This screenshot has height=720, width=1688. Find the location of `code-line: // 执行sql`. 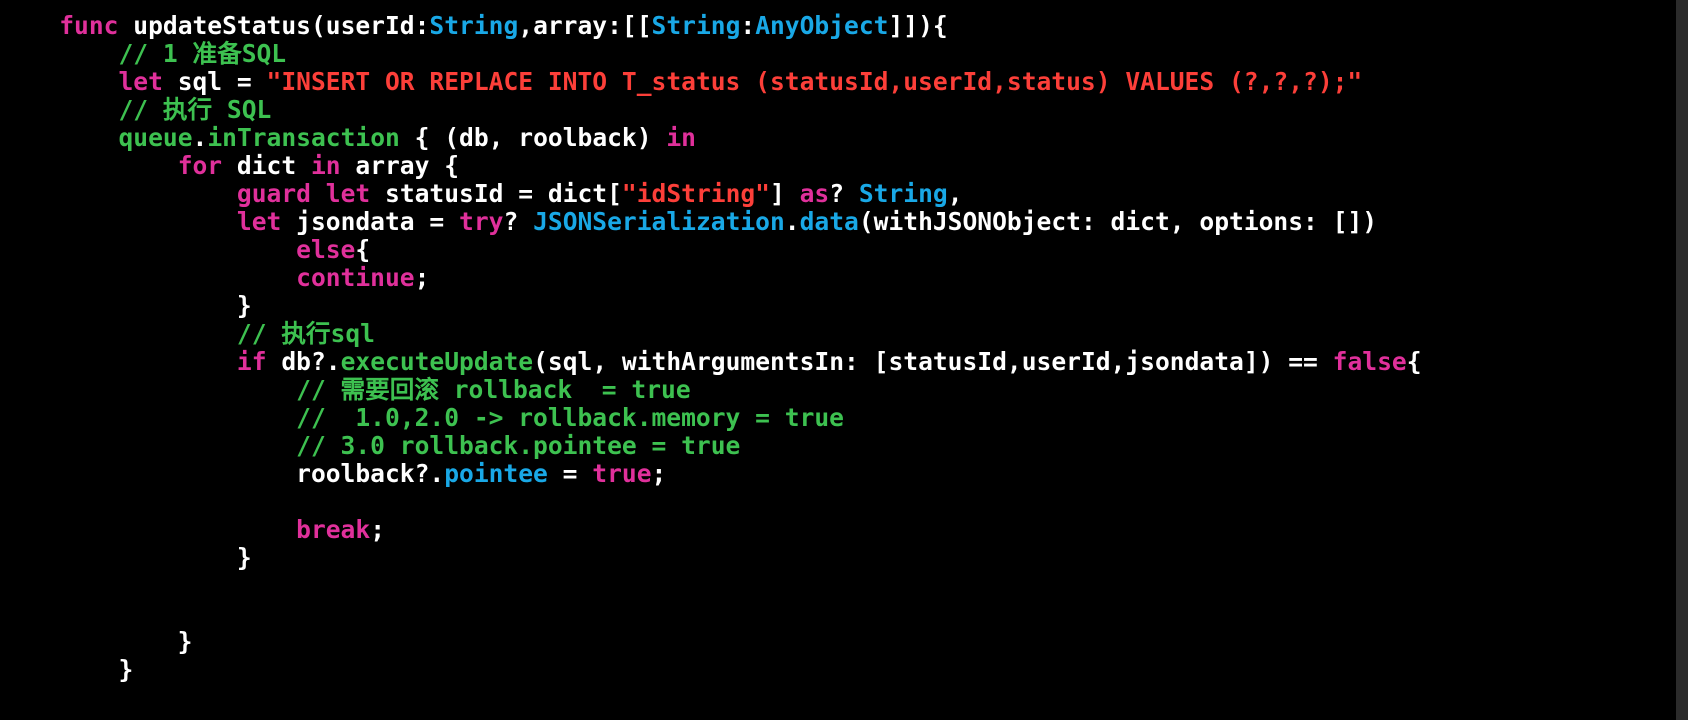

code-line: // 执行sql is located at coordinates (187, 334).